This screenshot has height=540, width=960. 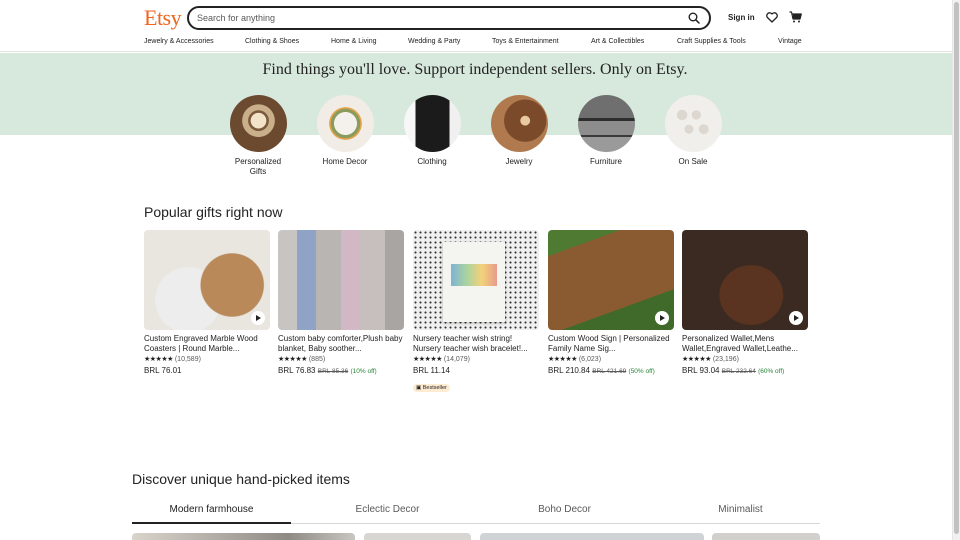 What do you see at coordinates (694, 18) in the screenshot?
I see `search-button` at bounding box center [694, 18].